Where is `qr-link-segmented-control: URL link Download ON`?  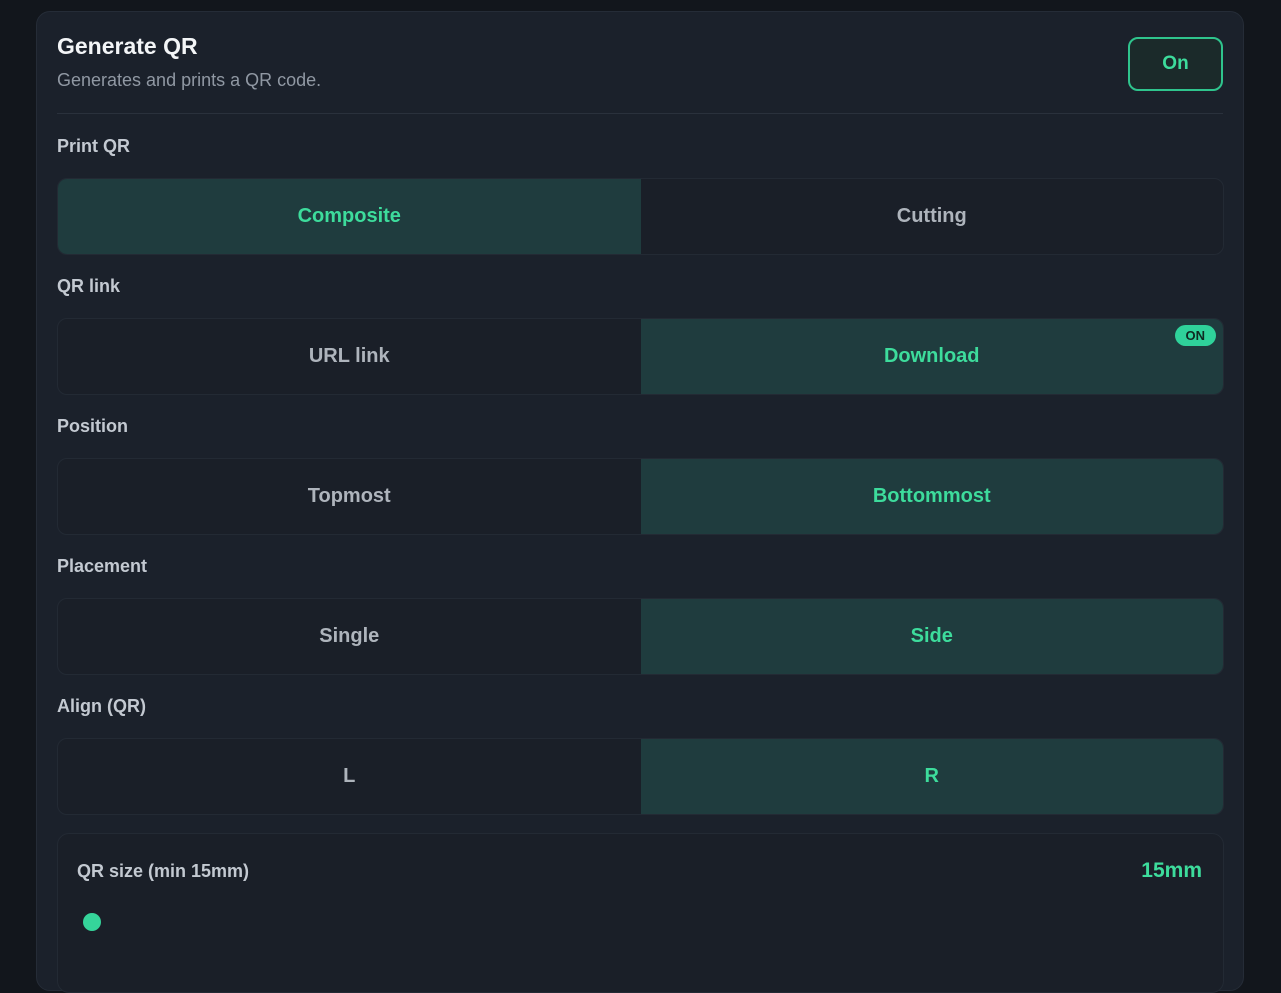
qr-link-segmented-control: URL link Download ON is located at coordinates (640, 356).